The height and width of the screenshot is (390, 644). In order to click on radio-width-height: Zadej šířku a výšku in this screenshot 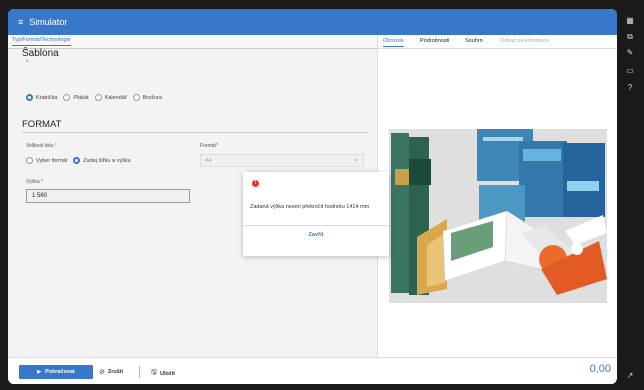, I will do `click(102, 160)`.